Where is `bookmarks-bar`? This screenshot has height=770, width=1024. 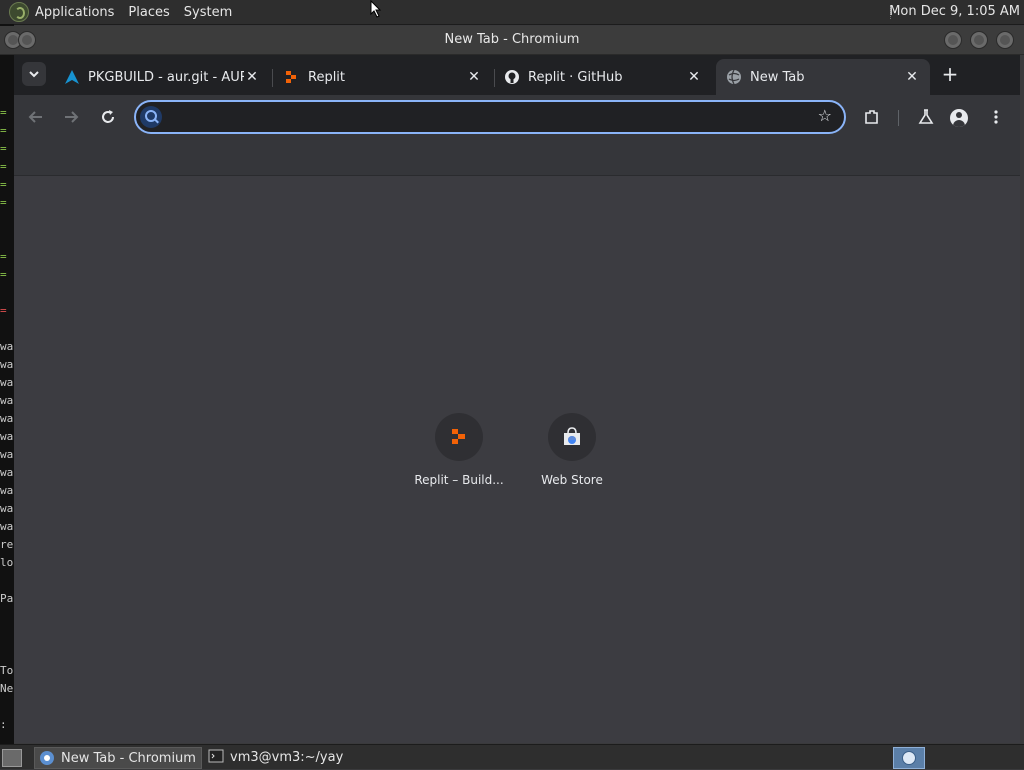 bookmarks-bar is located at coordinates (517, 157).